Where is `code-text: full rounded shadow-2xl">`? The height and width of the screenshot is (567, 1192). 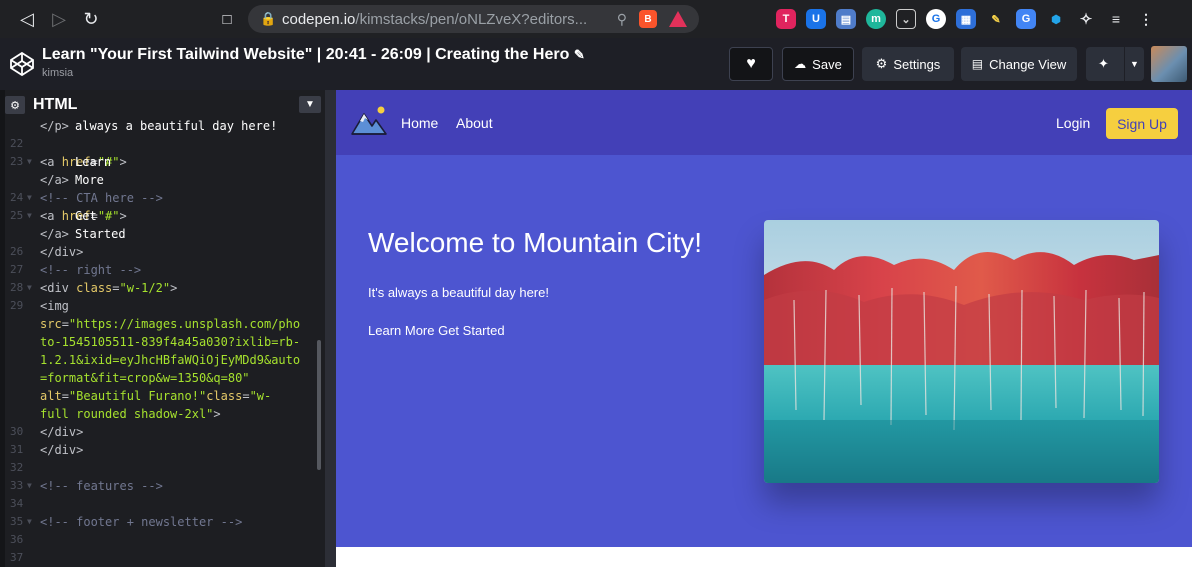 code-text: full rounded shadow-2xl"> is located at coordinates (130, 414).